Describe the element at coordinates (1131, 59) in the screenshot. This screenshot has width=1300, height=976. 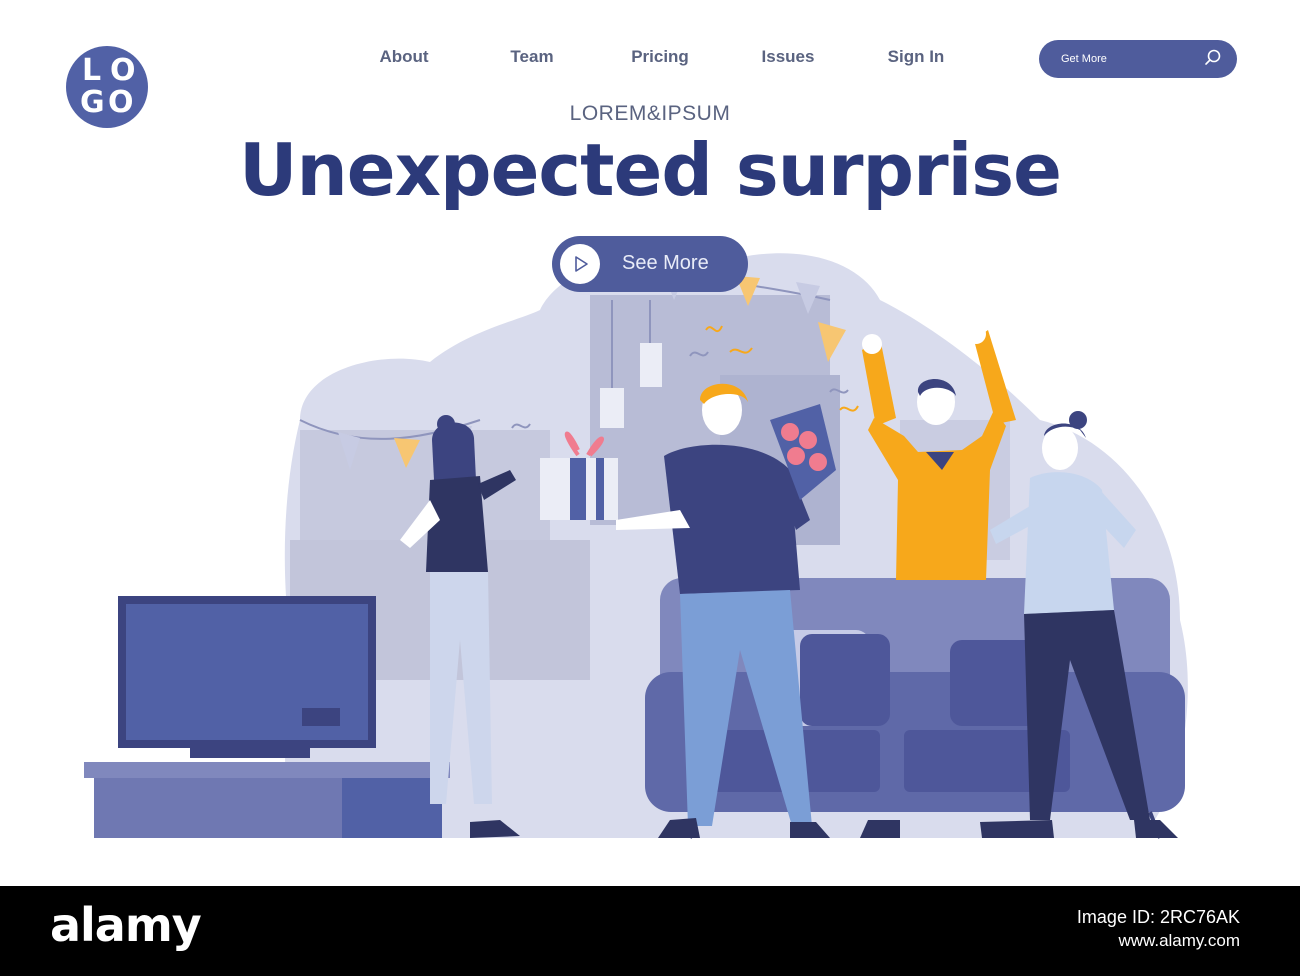
I see `search-input` at that location.